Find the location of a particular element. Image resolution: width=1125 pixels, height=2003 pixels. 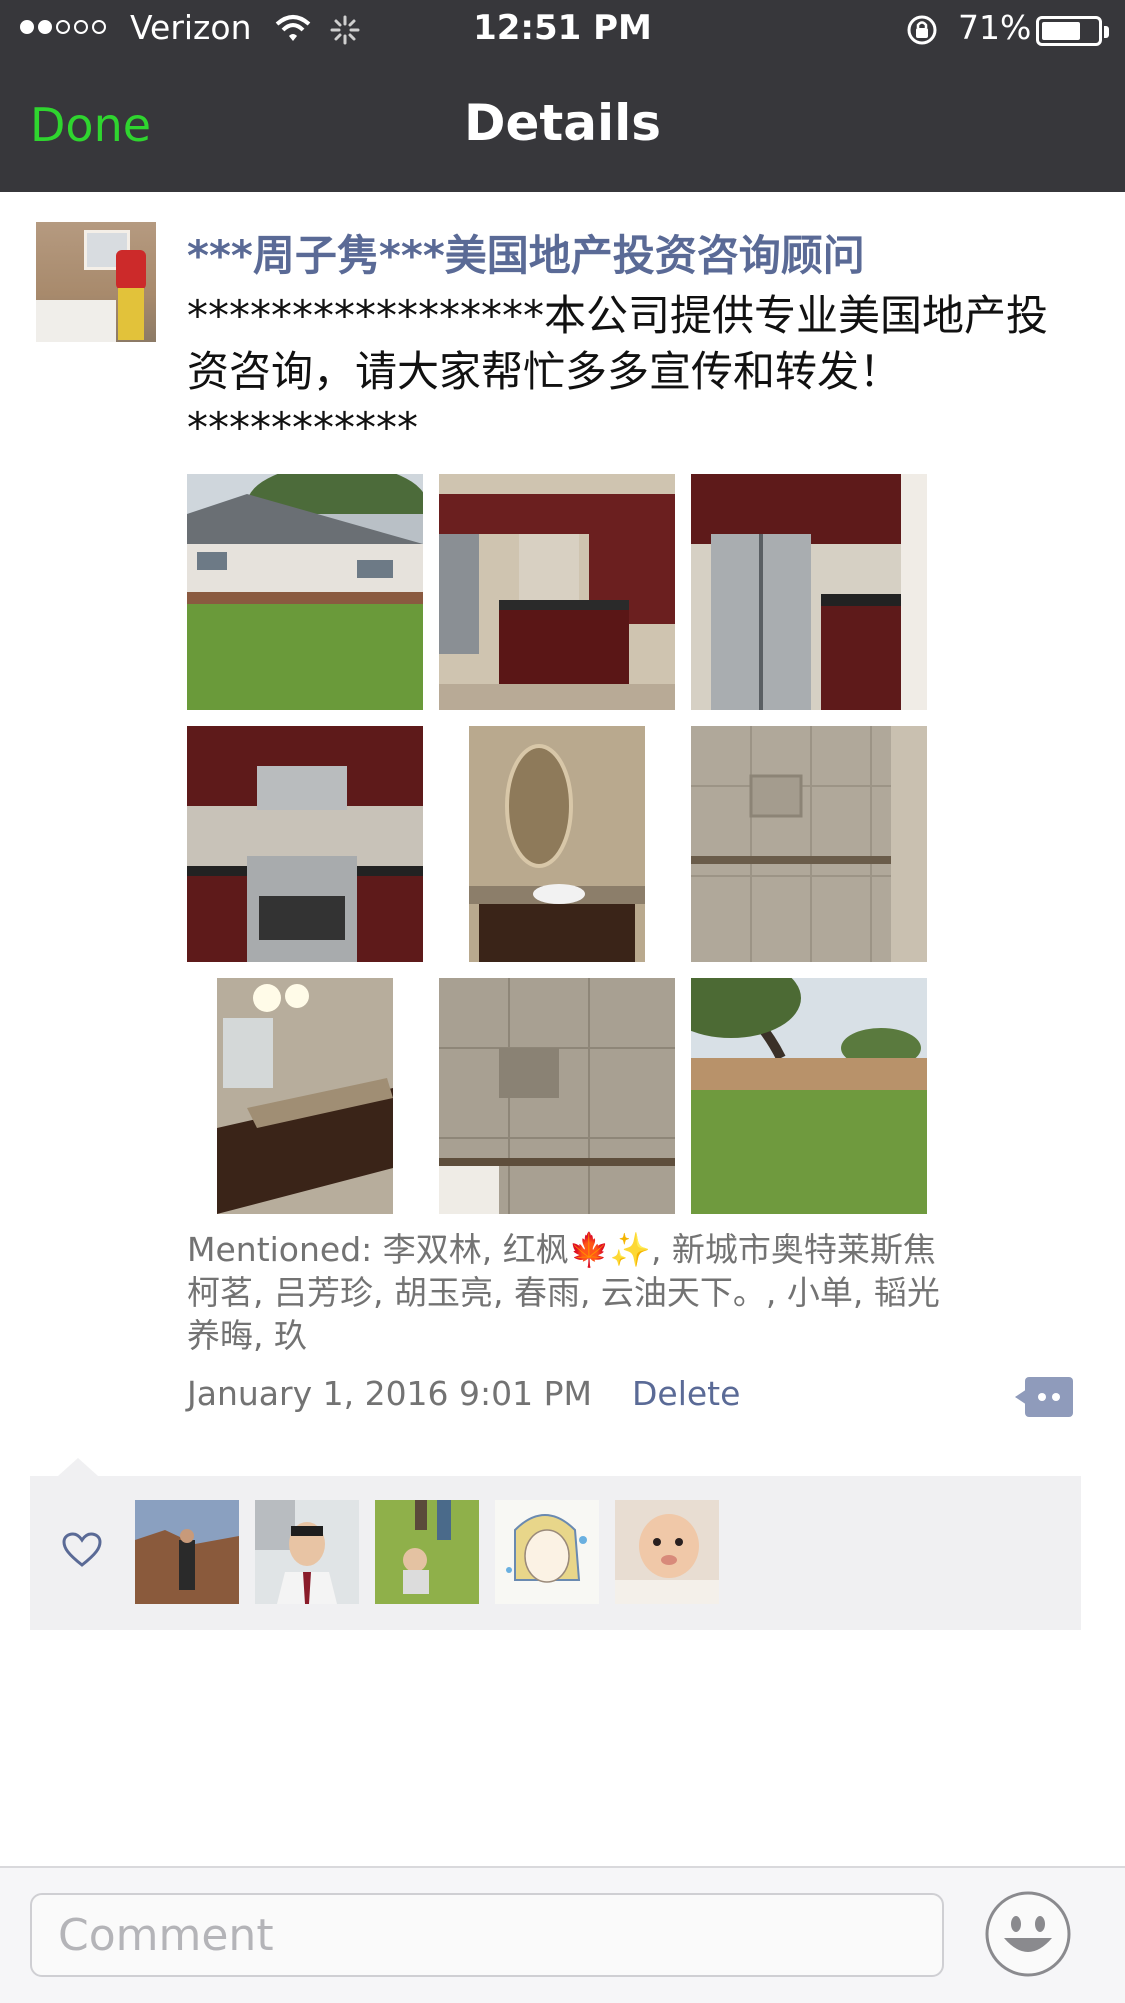

comment-input is located at coordinates (487, 1935).